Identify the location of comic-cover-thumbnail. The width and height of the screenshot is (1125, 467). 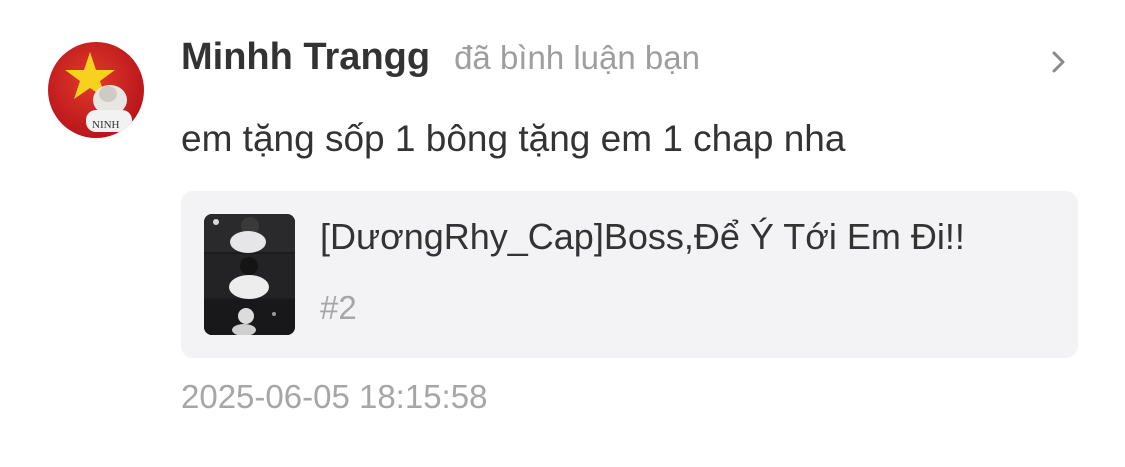
(249, 274).